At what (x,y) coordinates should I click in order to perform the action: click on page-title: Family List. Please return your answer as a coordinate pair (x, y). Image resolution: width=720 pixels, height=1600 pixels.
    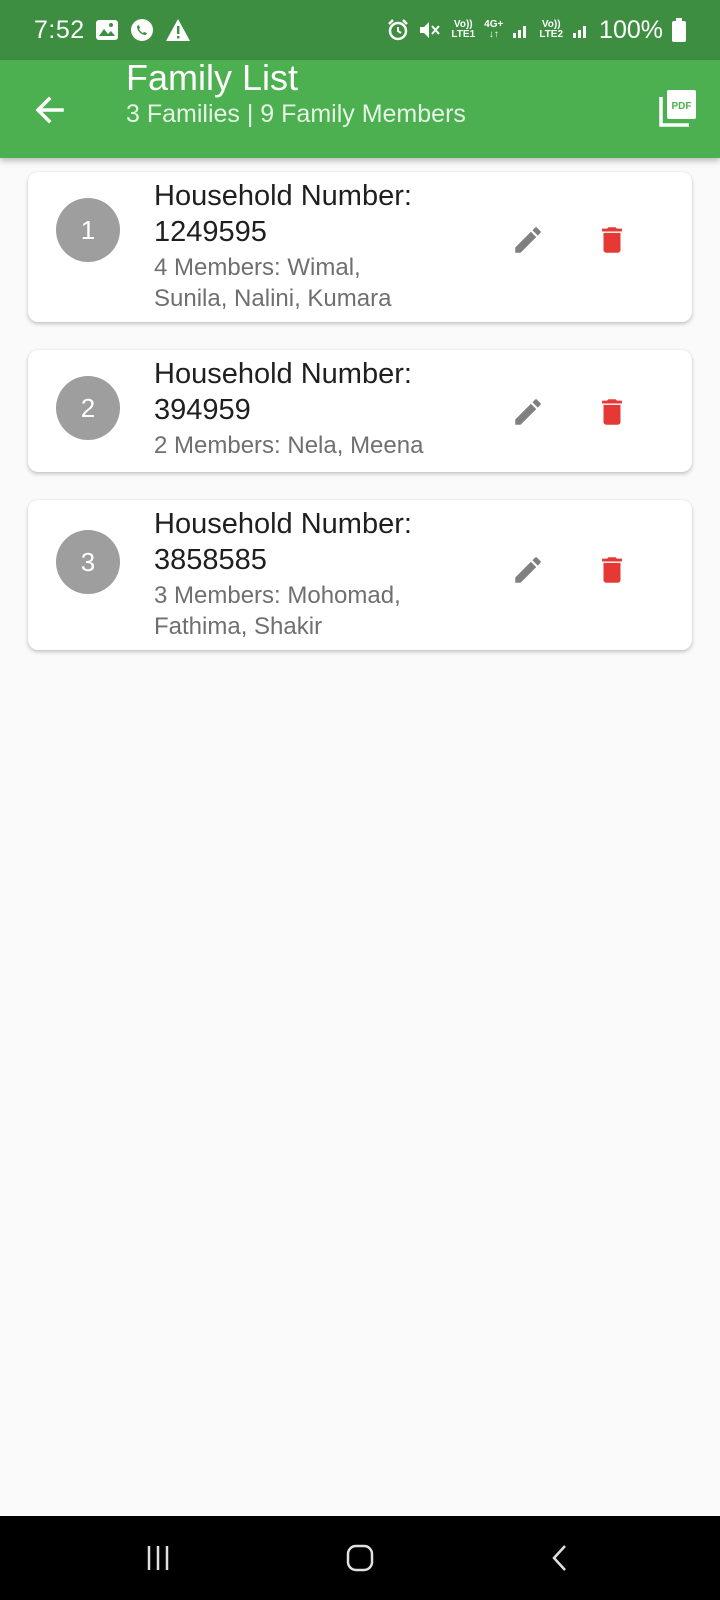
    Looking at the image, I should click on (212, 77).